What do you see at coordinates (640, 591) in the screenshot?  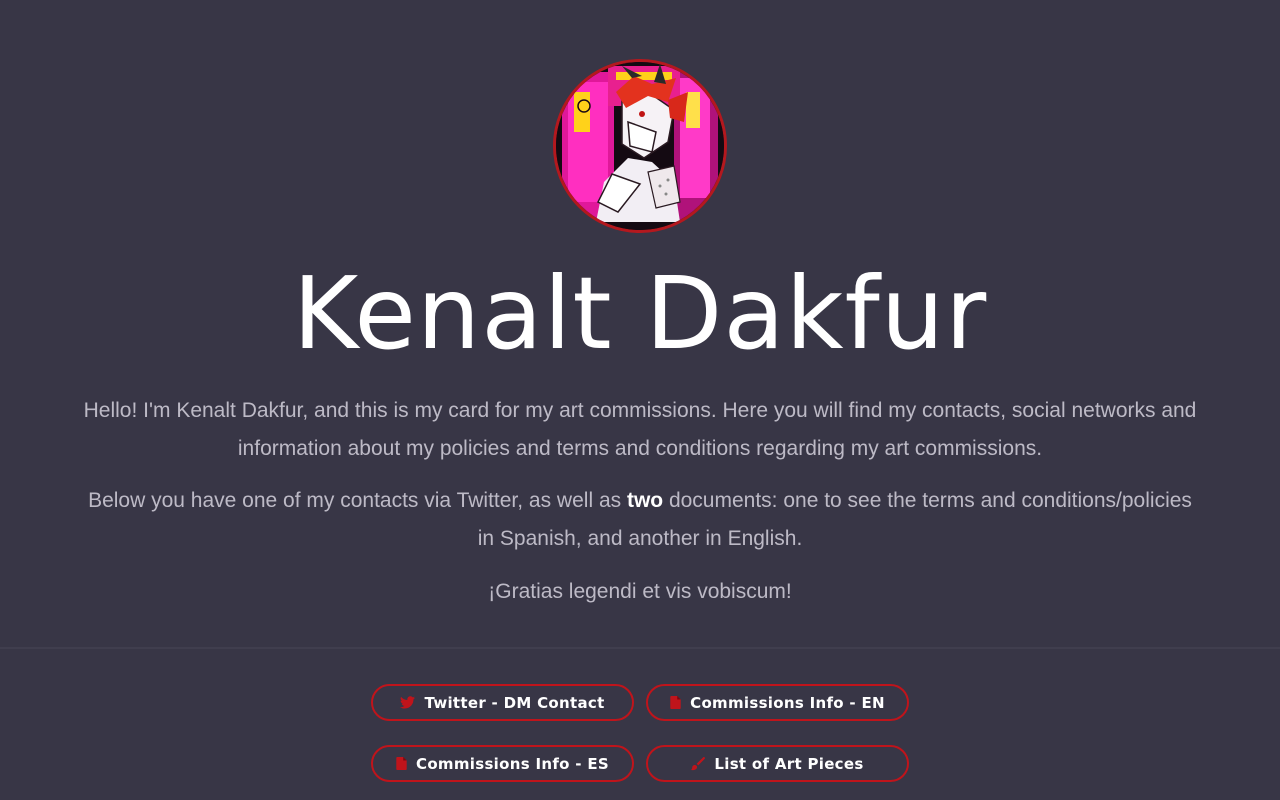 I see `closing-line: ¡Gratias legendi et vis vobiscum!` at bounding box center [640, 591].